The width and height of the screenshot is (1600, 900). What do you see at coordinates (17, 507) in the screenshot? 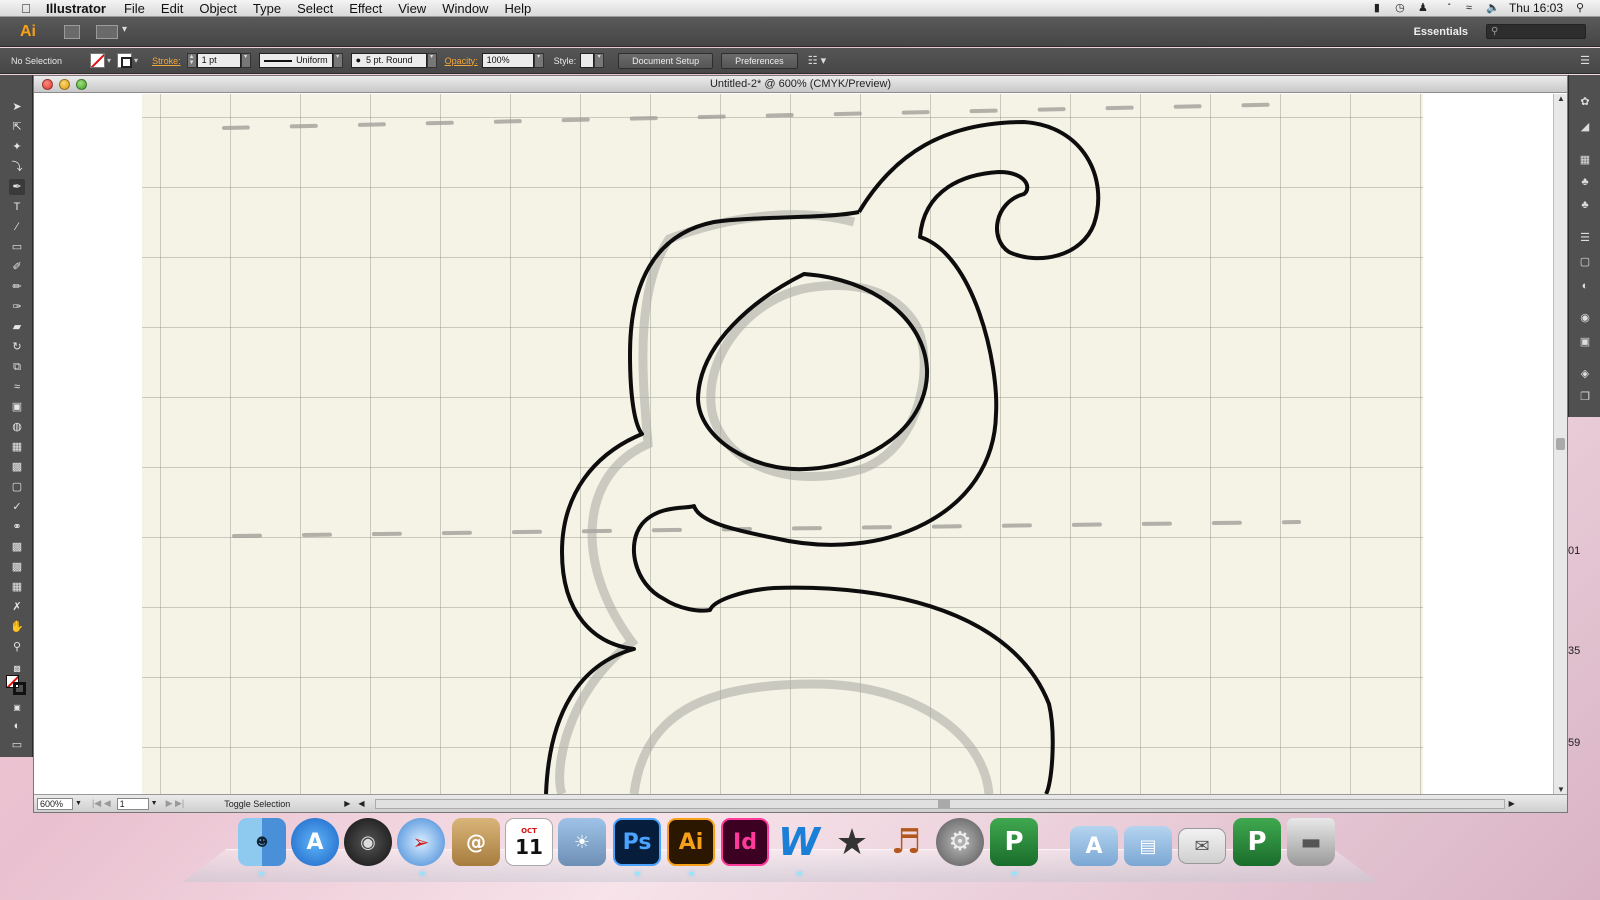
I see `eyedropper-icon: ✓` at bounding box center [17, 507].